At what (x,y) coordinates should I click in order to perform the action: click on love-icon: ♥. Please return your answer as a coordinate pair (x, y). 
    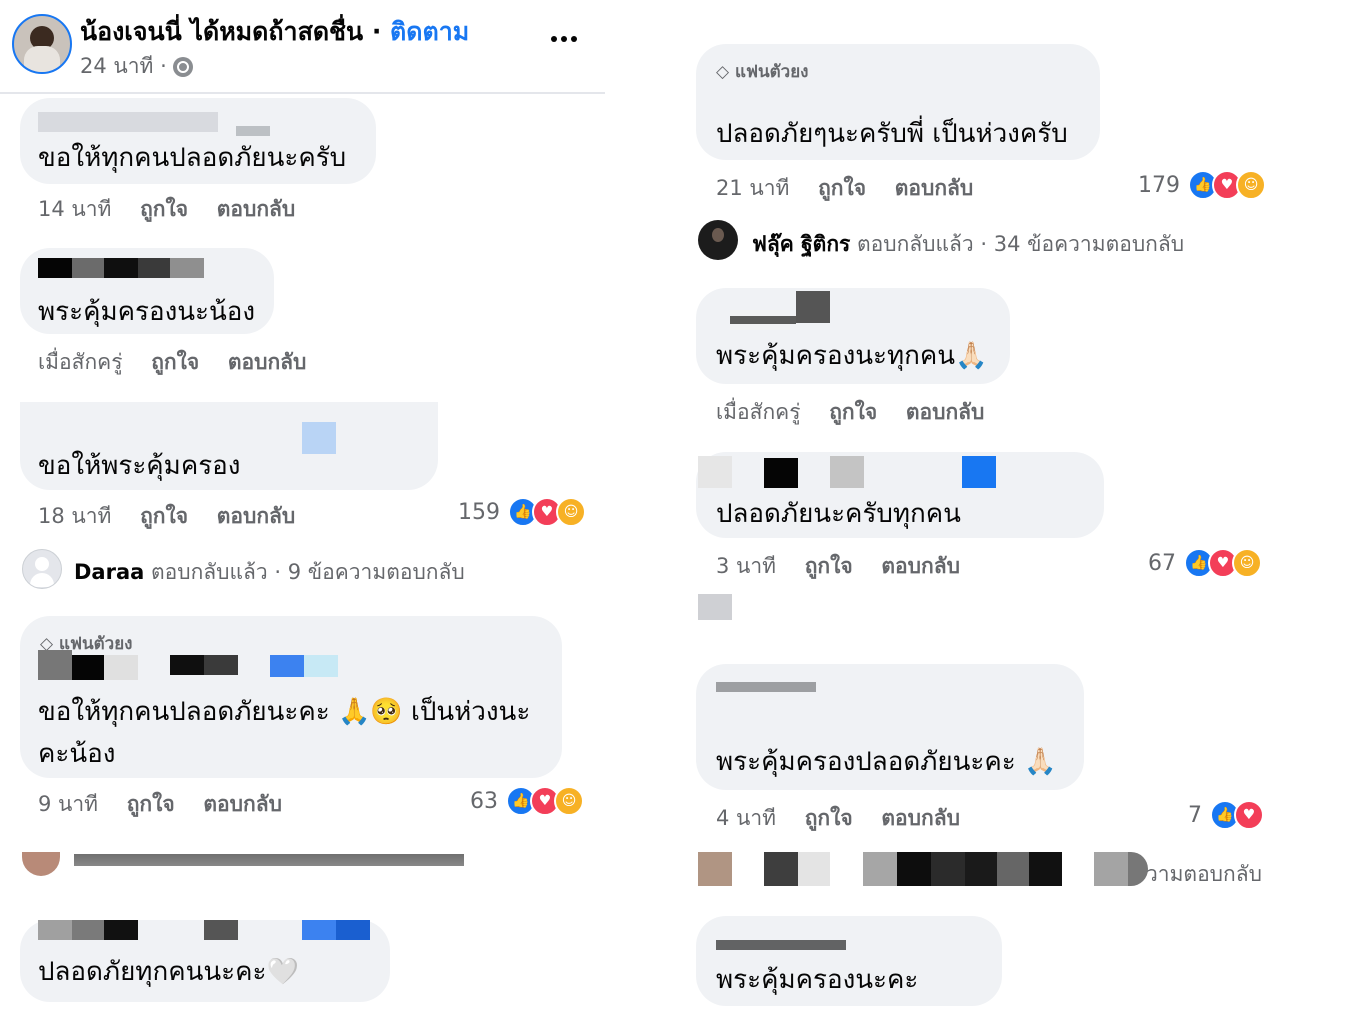
    Looking at the image, I should click on (1249, 815).